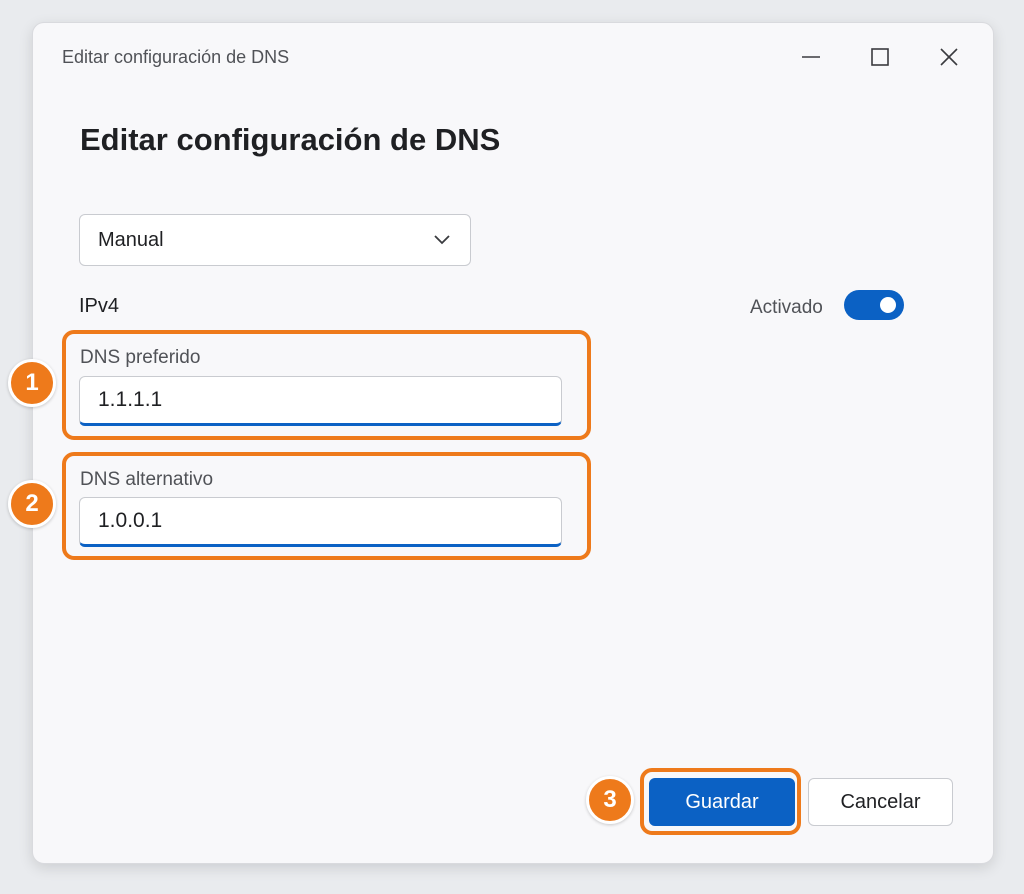 The height and width of the screenshot is (894, 1024). I want to click on maximize-button, so click(880, 57).